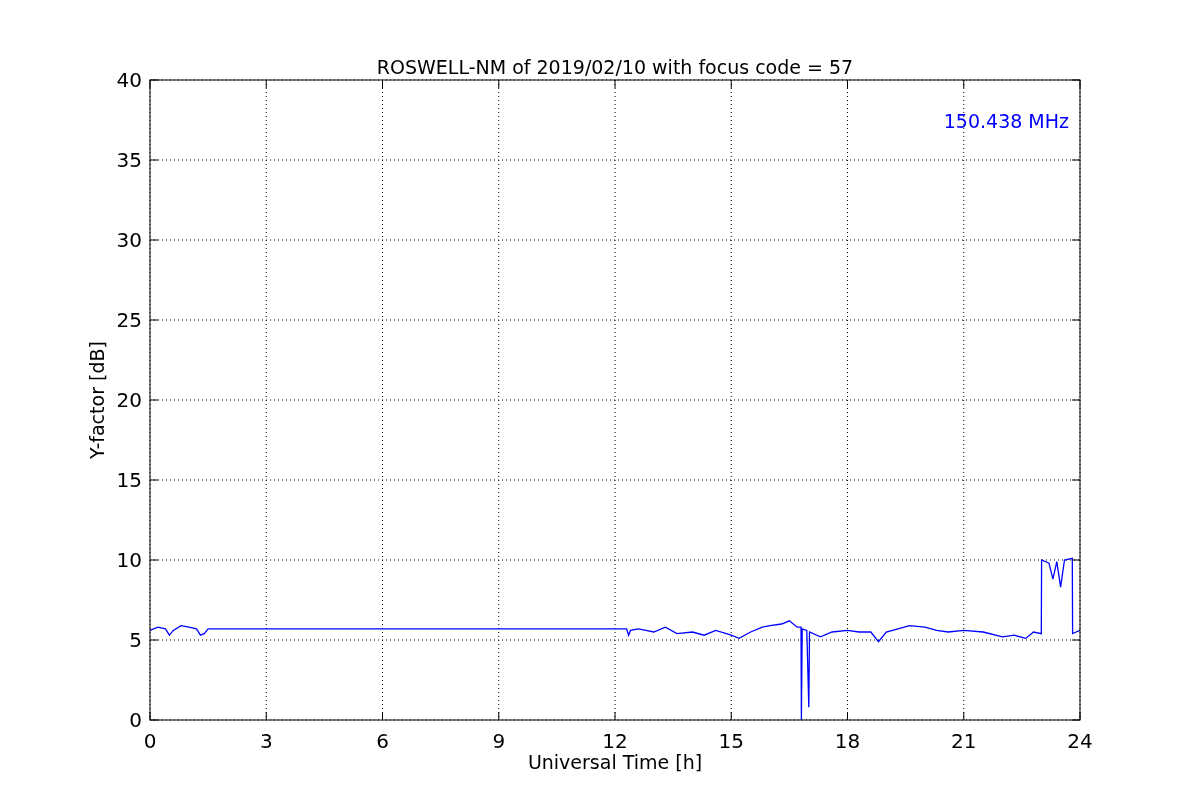 The height and width of the screenshot is (800, 1200). I want to click on frequency-annotation: 150.438 MHz, so click(1006, 121).